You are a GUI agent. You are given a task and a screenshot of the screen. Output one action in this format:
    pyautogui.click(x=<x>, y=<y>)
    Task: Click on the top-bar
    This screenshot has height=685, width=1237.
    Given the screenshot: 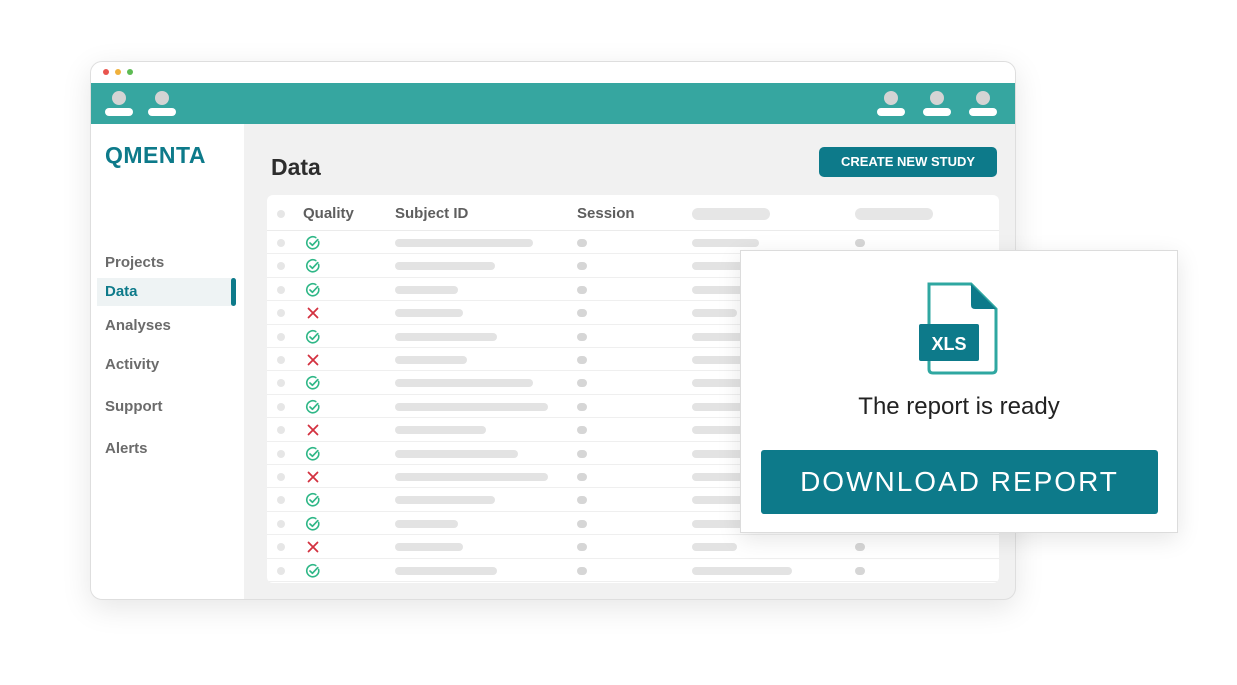 What is the action you would take?
    pyautogui.click(x=553, y=103)
    